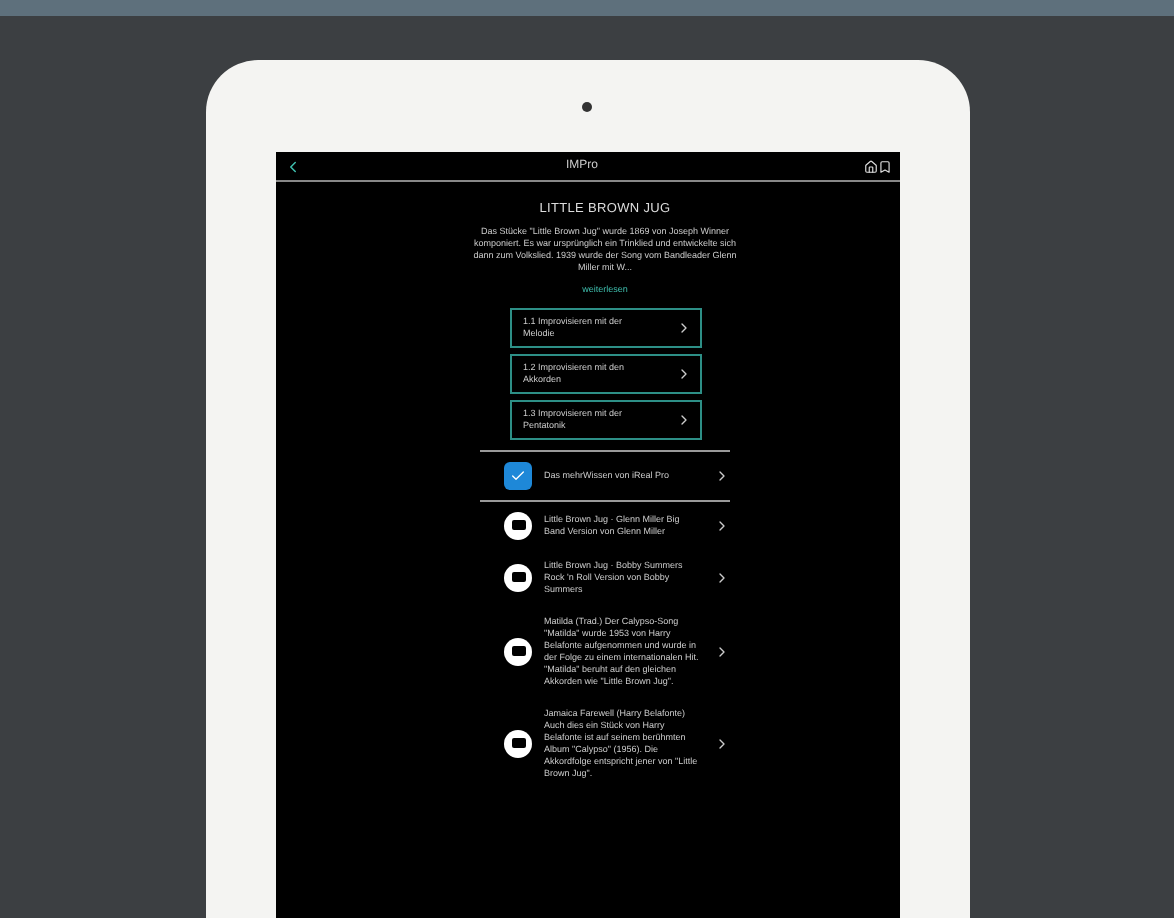  I want to click on home-icon, so click(870, 166).